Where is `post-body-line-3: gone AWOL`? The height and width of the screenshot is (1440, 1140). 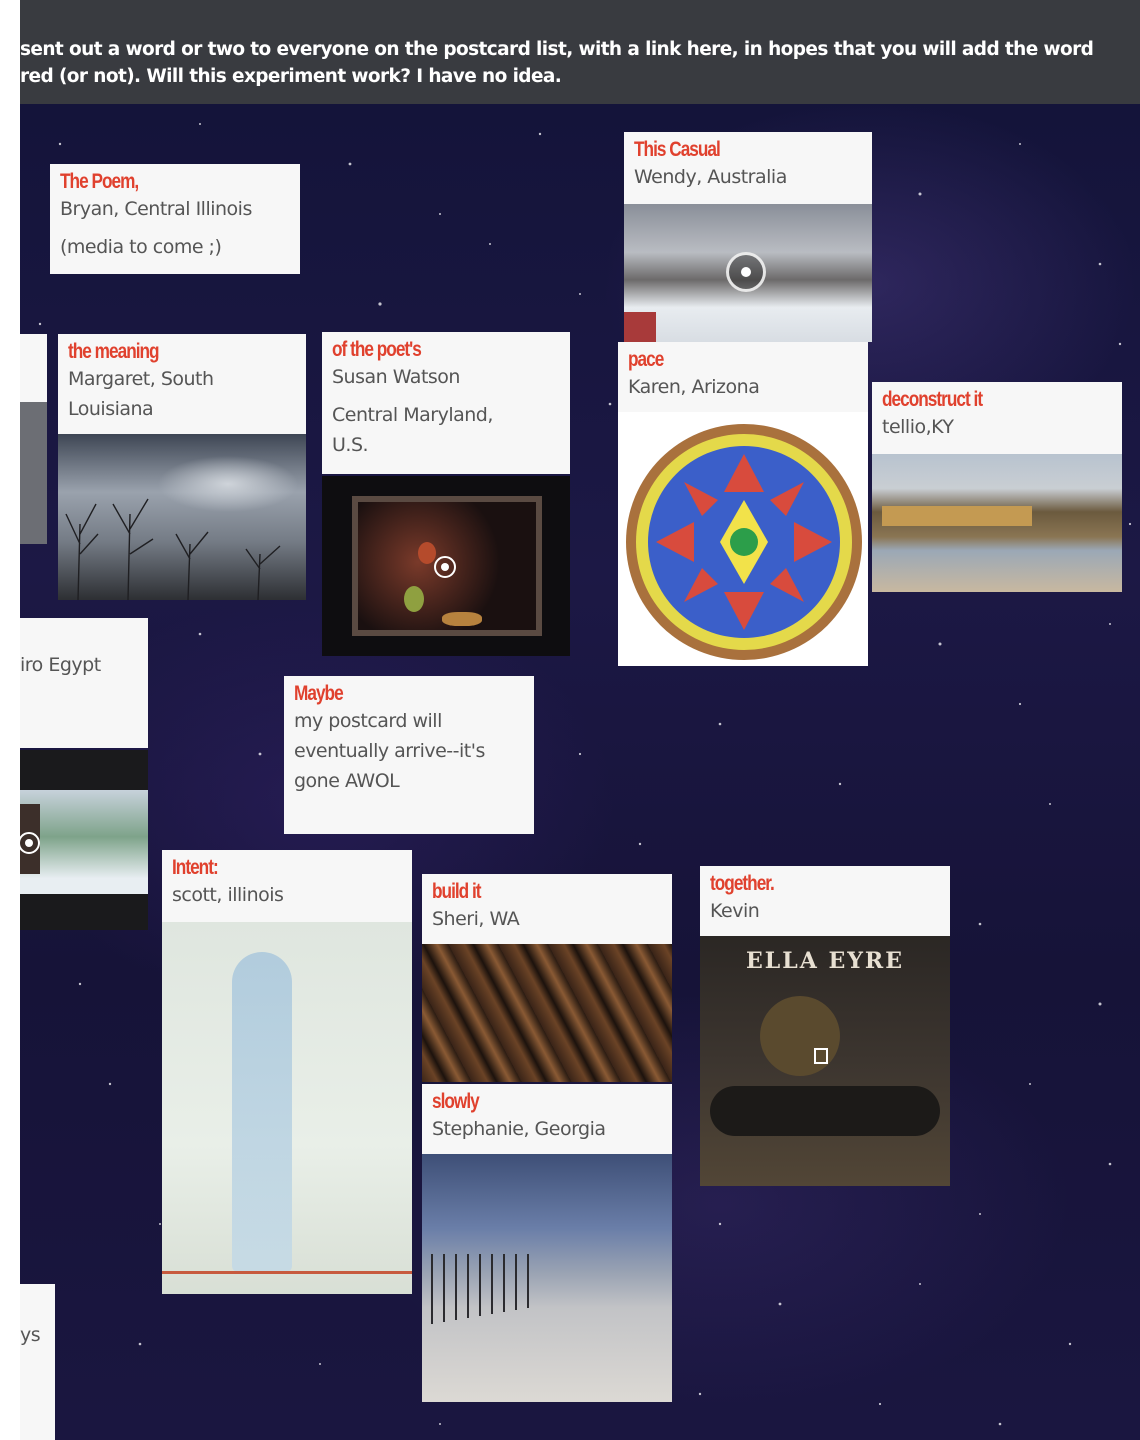 post-body-line-3: gone AWOL is located at coordinates (347, 781).